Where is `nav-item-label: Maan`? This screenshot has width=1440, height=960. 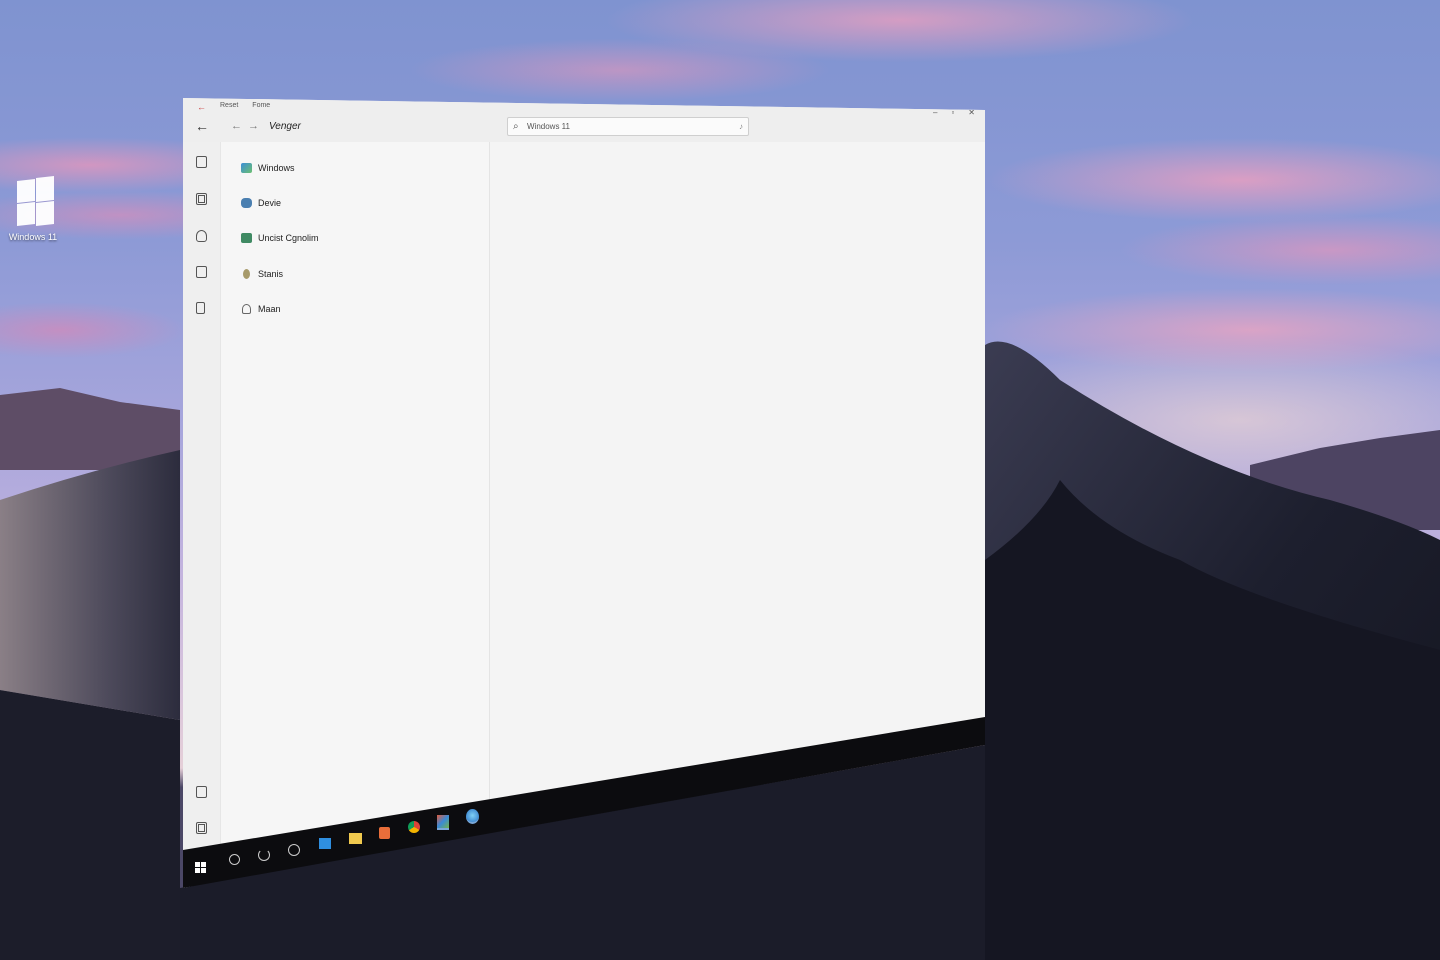 nav-item-label: Maan is located at coordinates (269, 309).